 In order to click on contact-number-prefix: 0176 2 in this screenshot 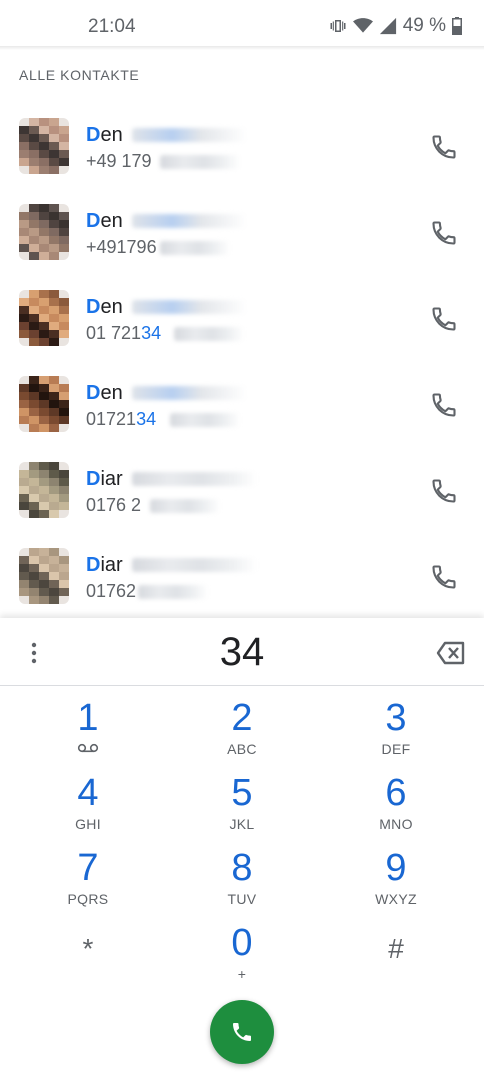, I will do `click(114, 505)`.